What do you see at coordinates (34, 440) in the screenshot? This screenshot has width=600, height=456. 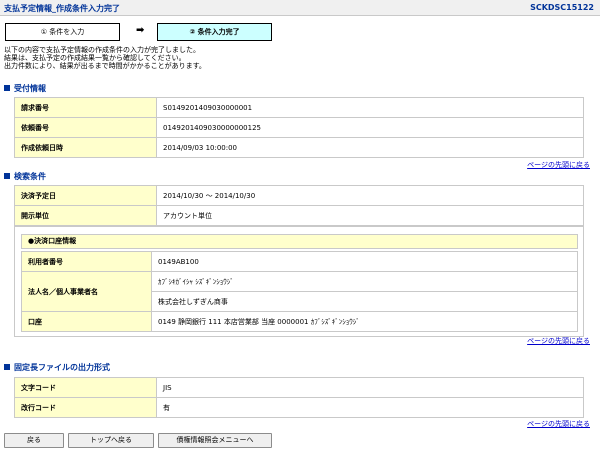 I see `back-button: 戻る` at bounding box center [34, 440].